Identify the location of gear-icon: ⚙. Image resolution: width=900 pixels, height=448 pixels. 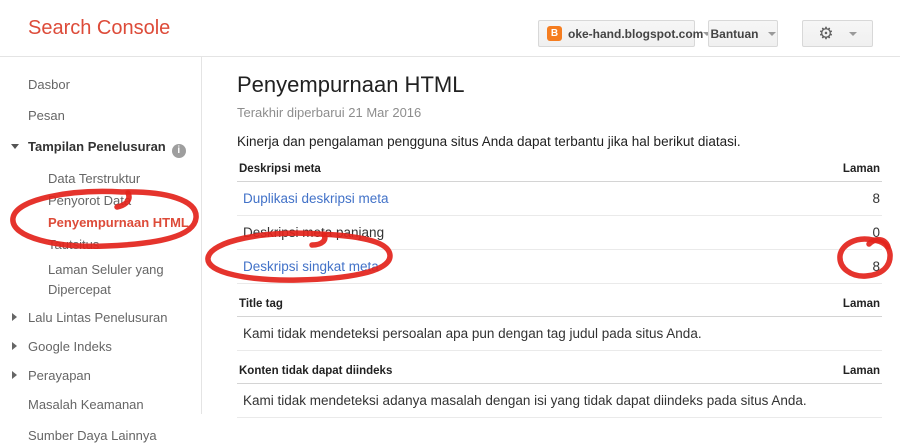
(826, 33).